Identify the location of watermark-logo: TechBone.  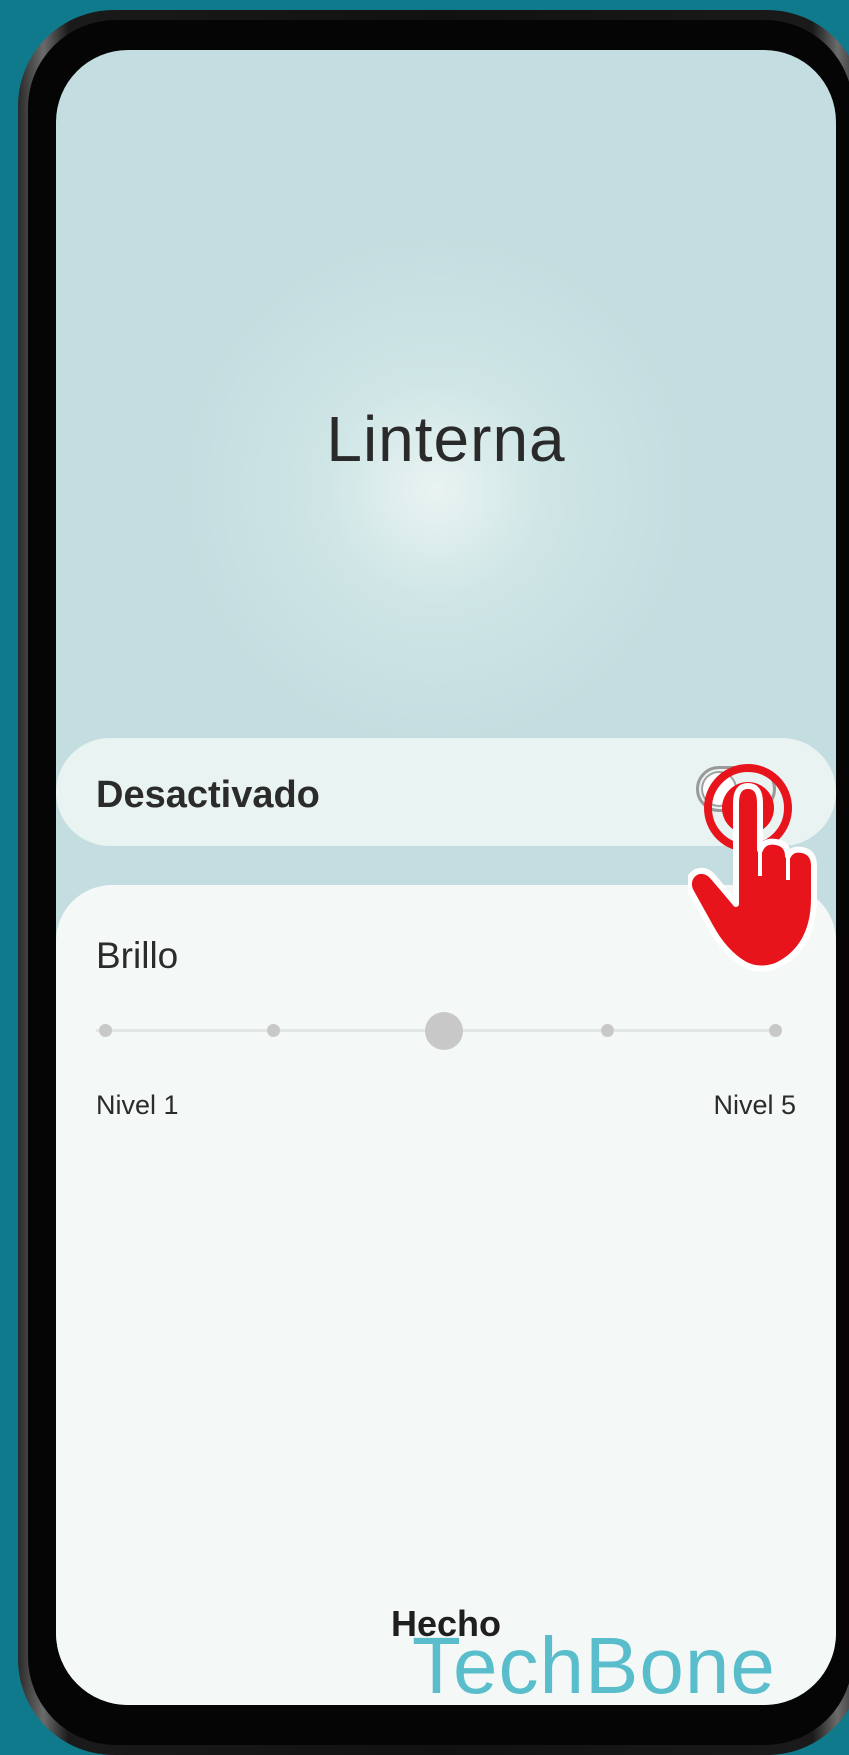
(594, 1665).